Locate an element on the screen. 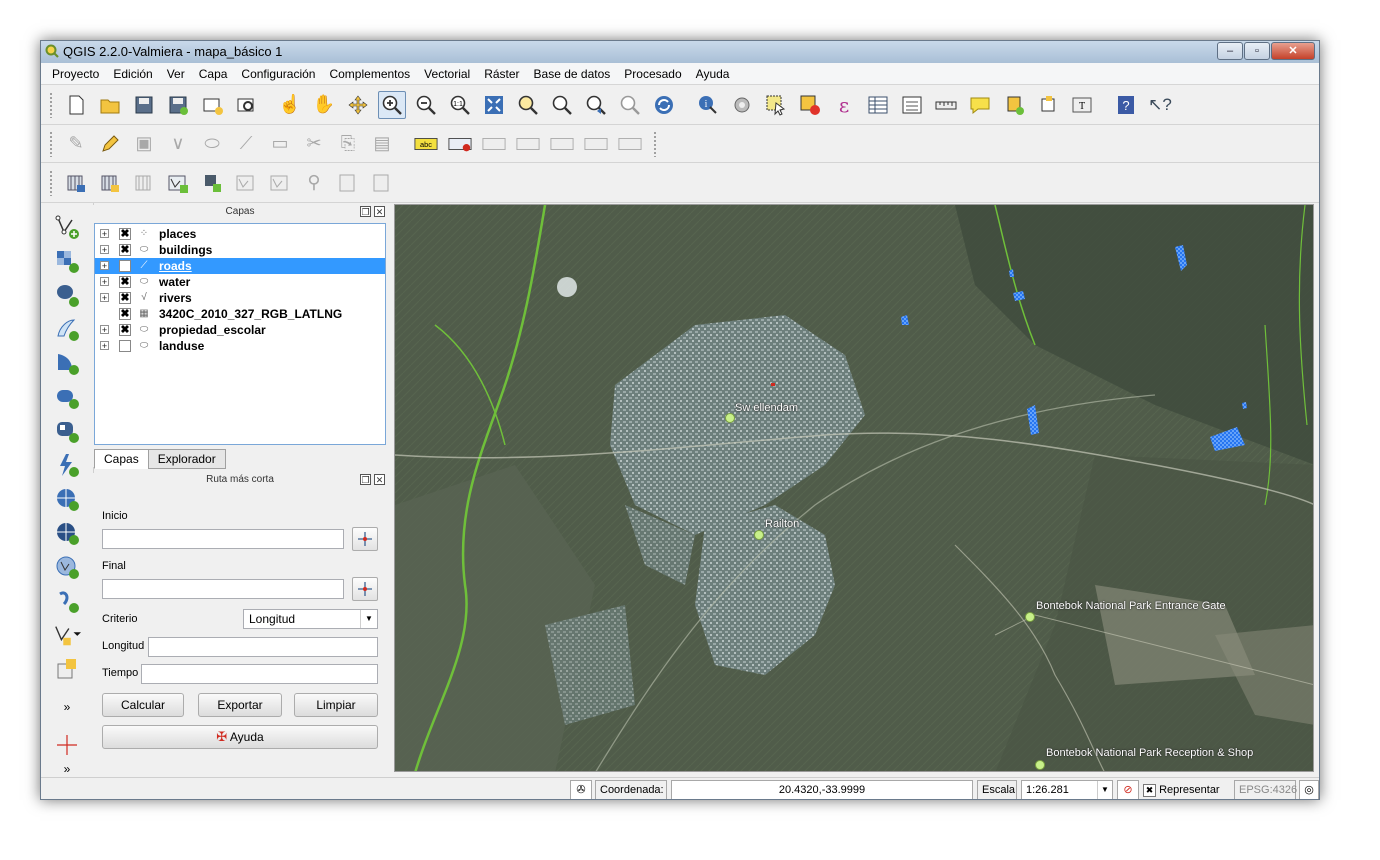  new-project-icon is located at coordinates (76, 105).